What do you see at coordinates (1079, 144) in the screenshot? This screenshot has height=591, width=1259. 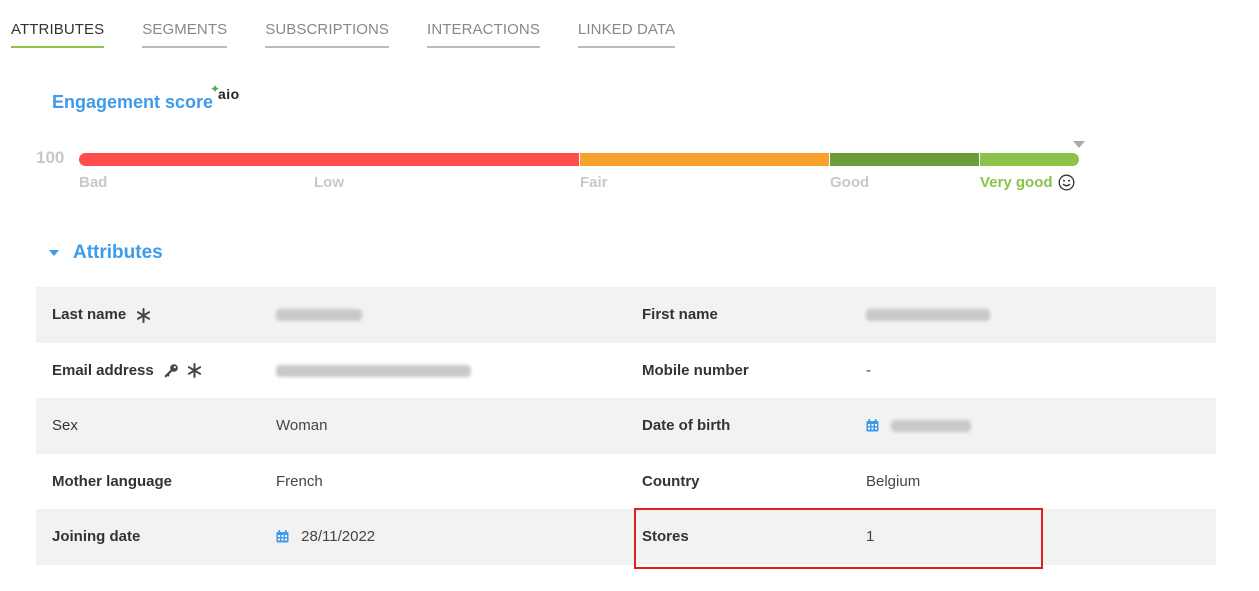 I see `score-marker-icon` at bounding box center [1079, 144].